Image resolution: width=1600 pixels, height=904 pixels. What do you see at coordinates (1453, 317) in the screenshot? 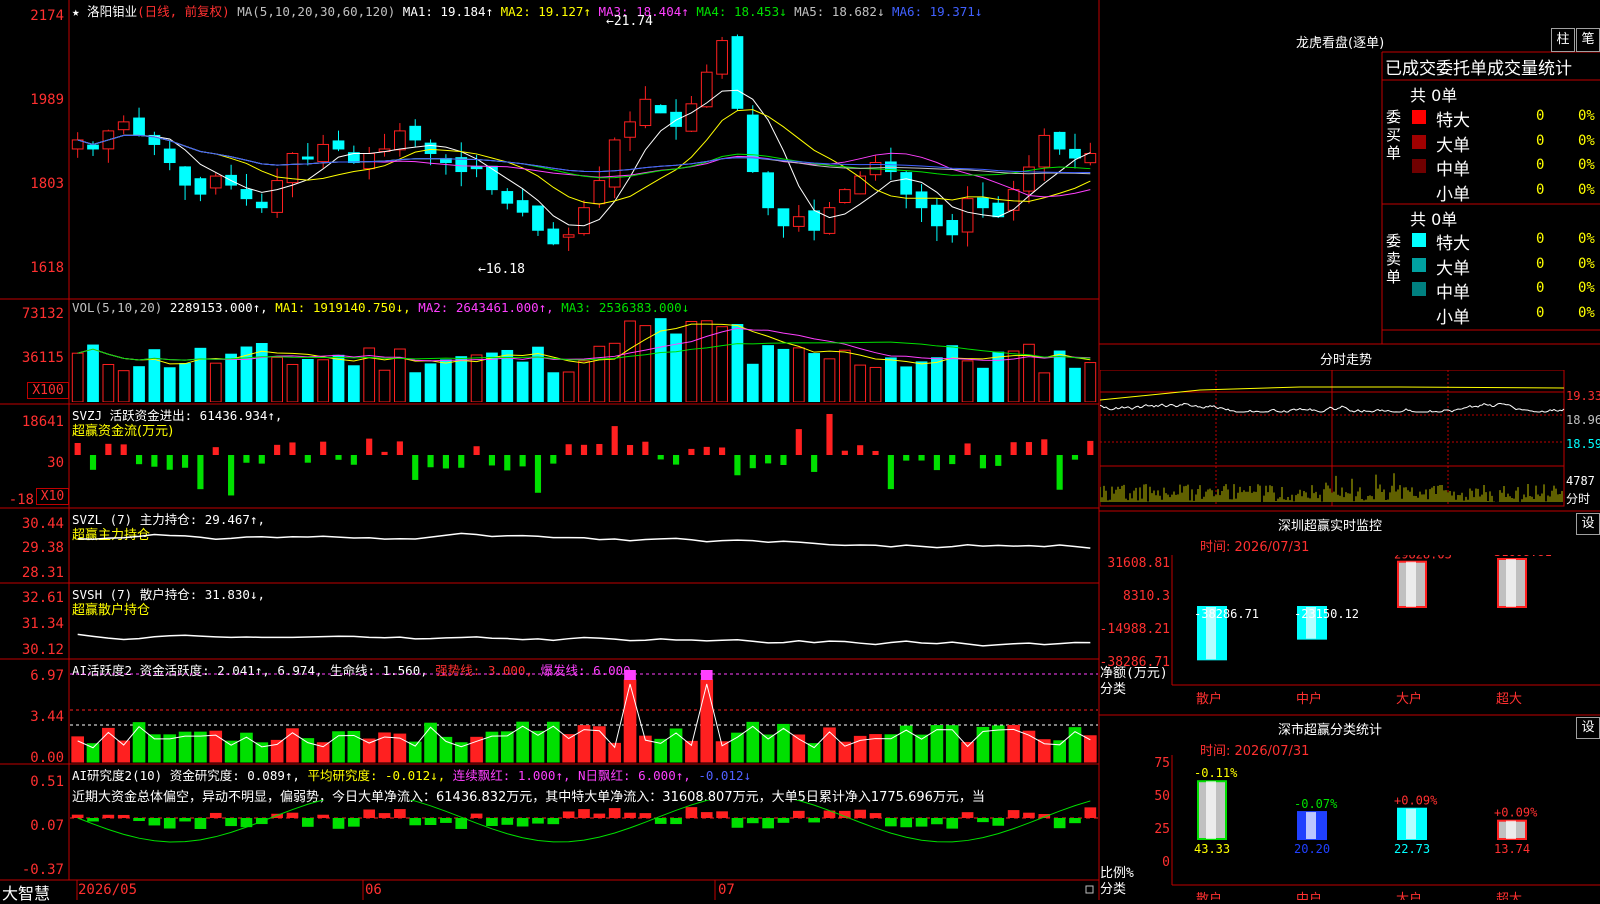
I see `sell-row-name: 小单` at bounding box center [1453, 317].